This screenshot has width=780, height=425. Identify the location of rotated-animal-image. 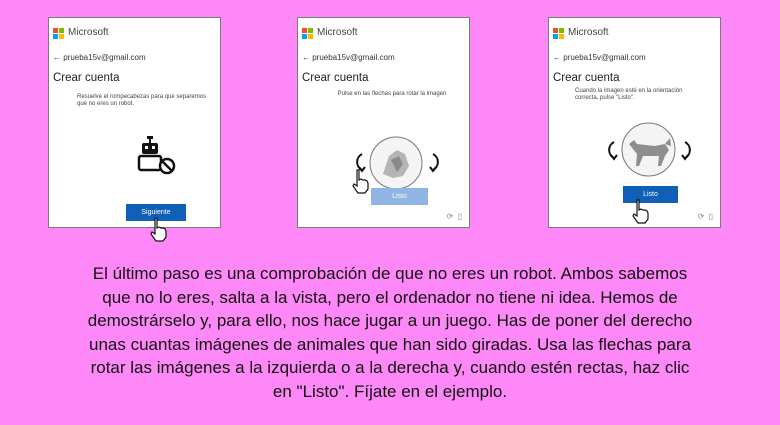
(396, 163).